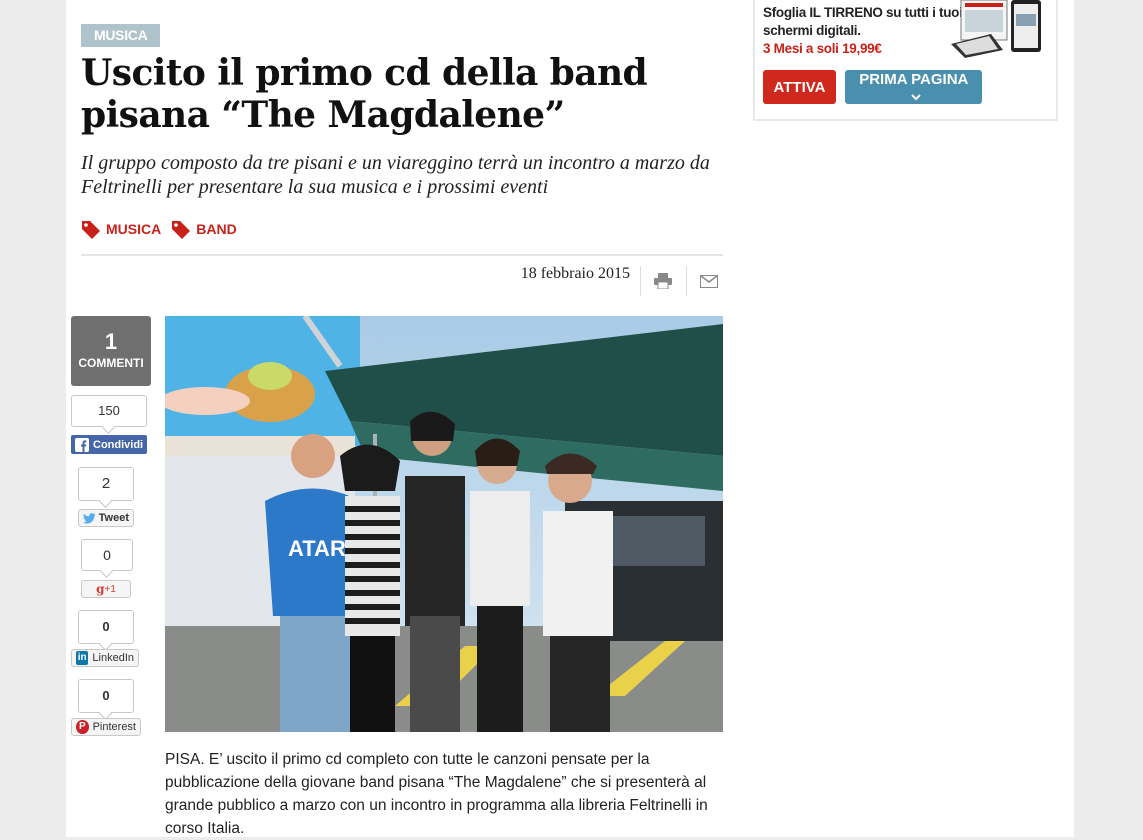 The image size is (1143, 840). What do you see at coordinates (106, 627) in the screenshot?
I see `linkedin-count: 0` at bounding box center [106, 627].